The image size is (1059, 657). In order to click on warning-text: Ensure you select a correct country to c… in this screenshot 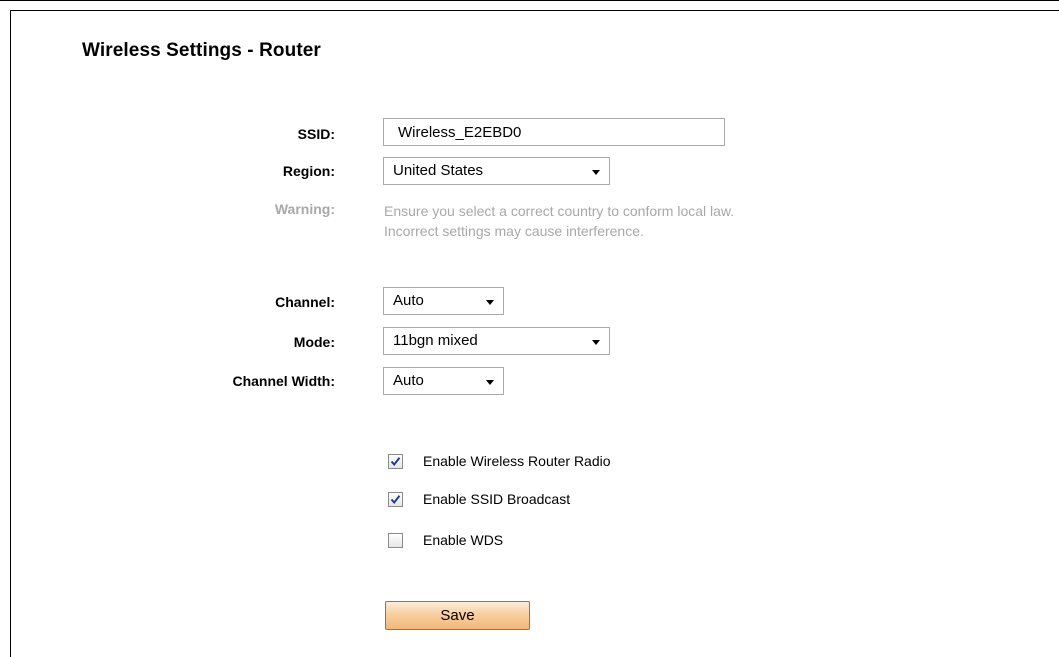, I will do `click(559, 221)`.